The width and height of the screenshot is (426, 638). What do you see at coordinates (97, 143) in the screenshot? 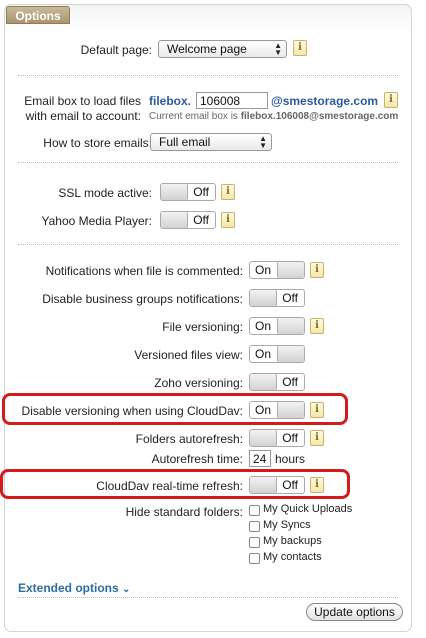
I see `store-emails-label: How to store emails:` at bounding box center [97, 143].